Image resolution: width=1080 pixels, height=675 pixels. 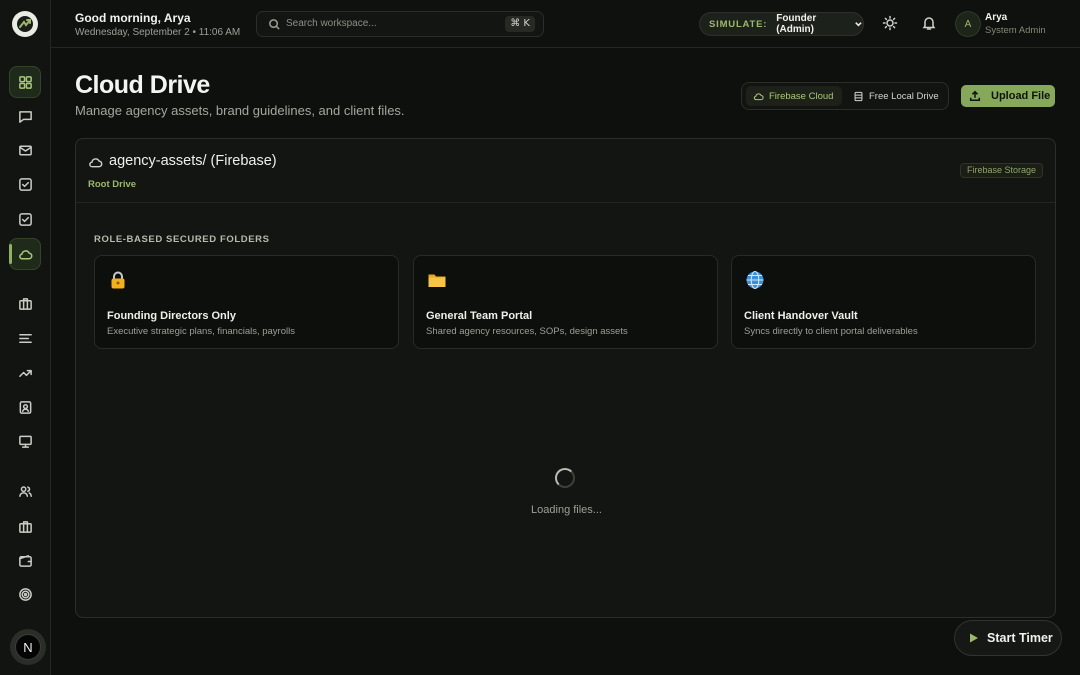 I want to click on simulate-value: Founder (Admin), so click(x=796, y=24).